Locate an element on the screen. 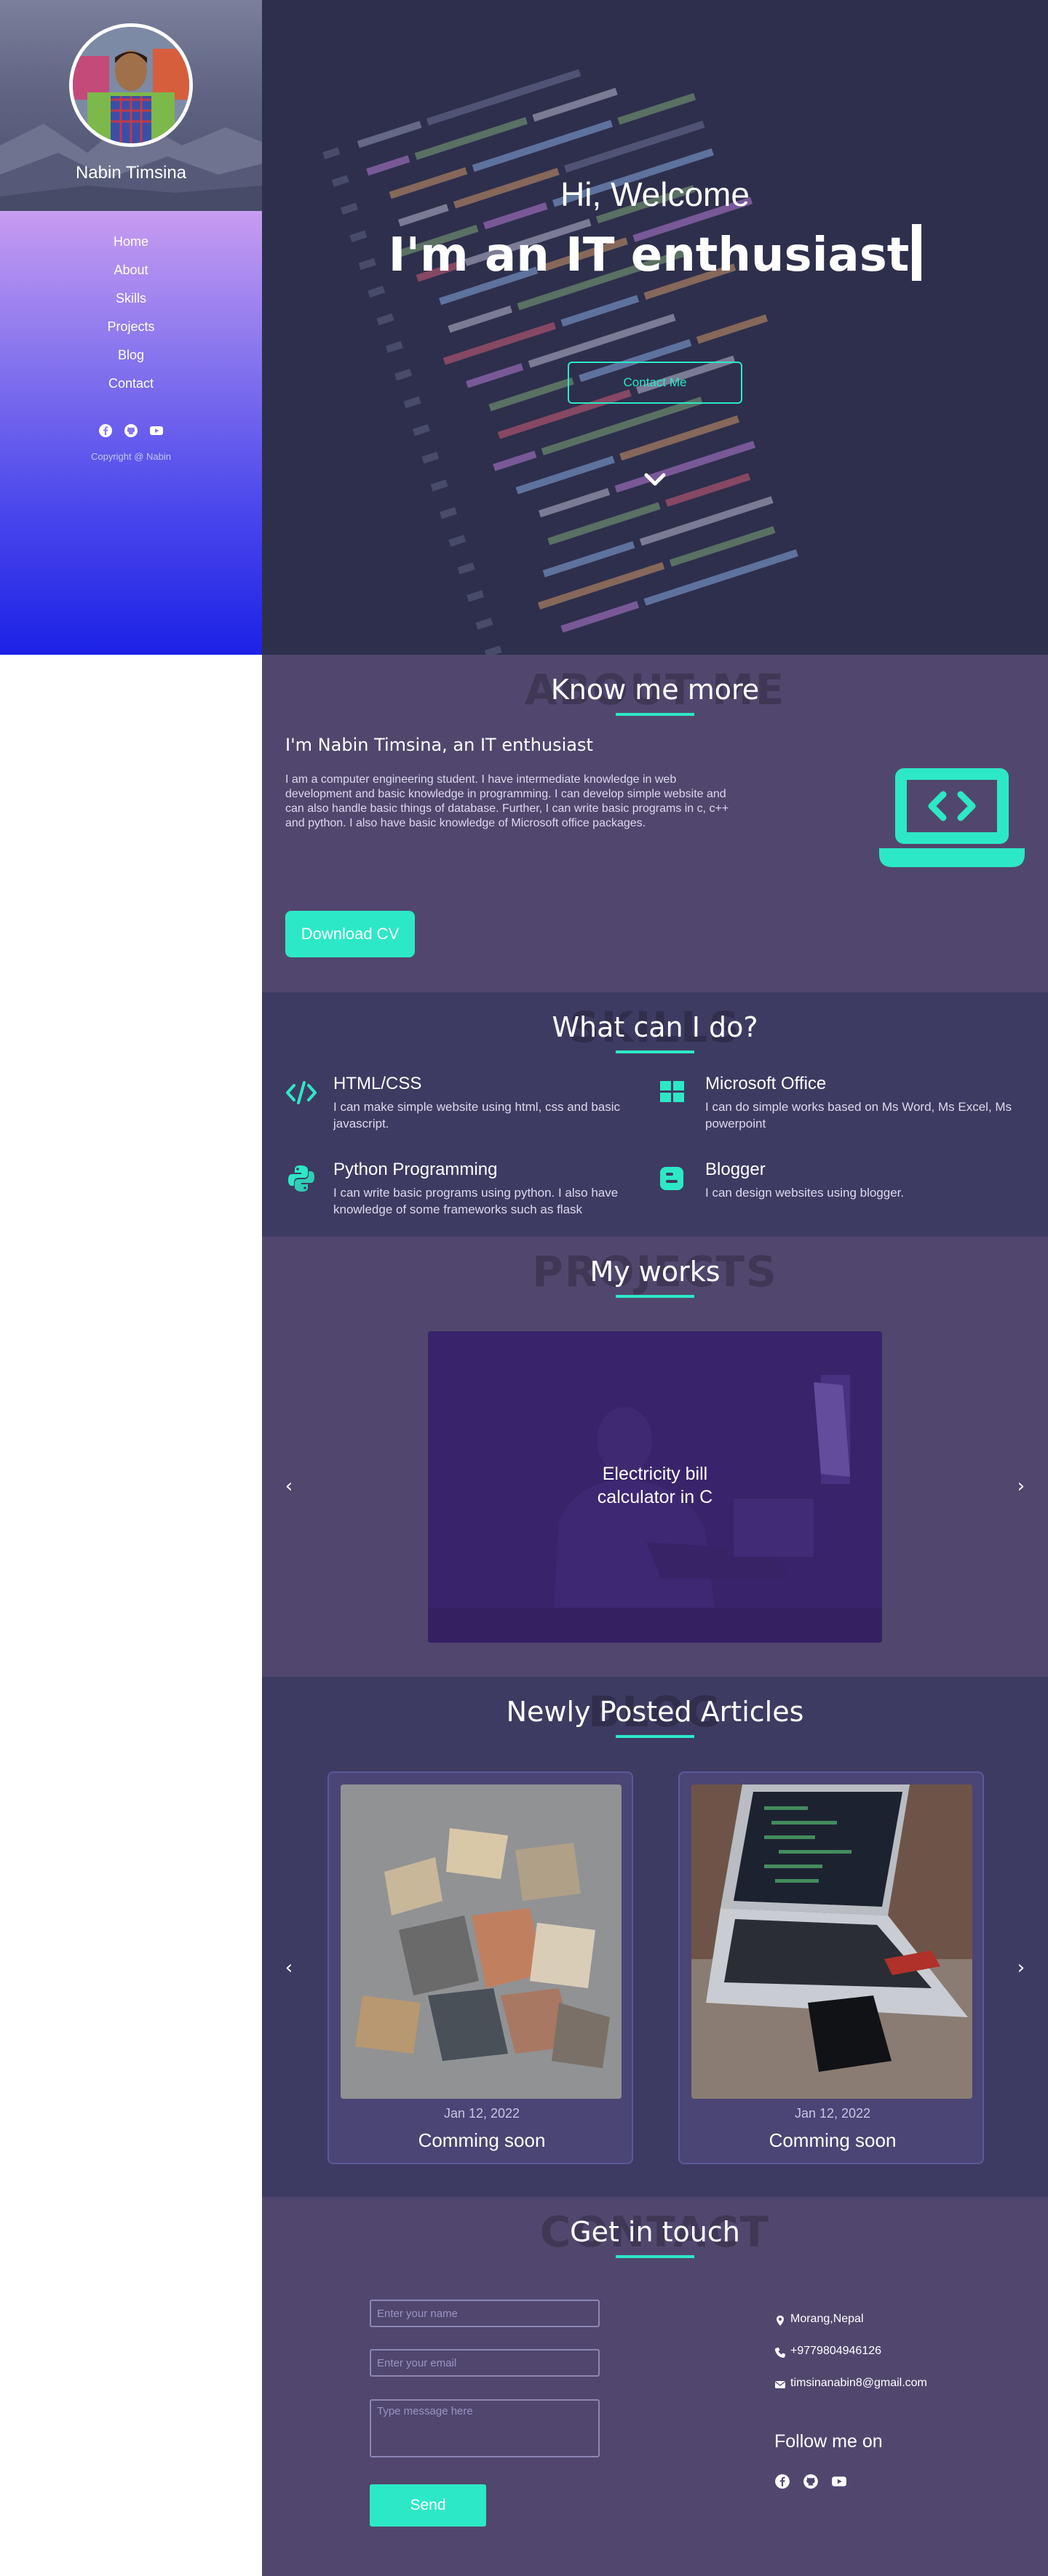 This screenshot has width=1048, height=2576. envelope-icon is located at coordinates (780, 2384).